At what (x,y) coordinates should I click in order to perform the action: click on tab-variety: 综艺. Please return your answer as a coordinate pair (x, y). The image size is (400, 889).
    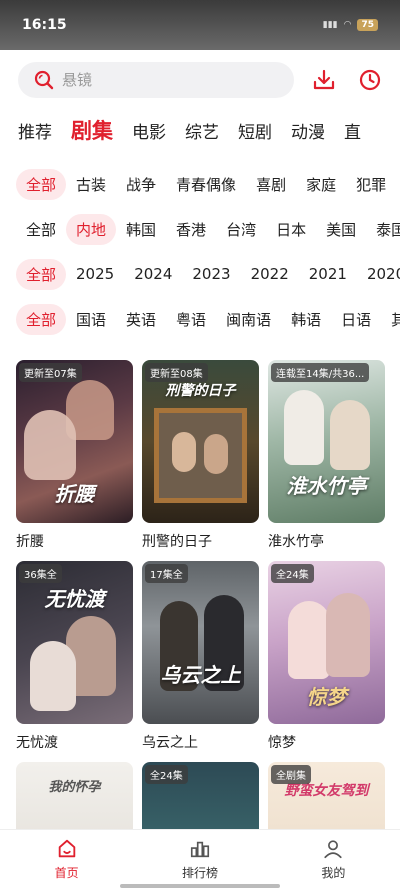
    Looking at the image, I should click on (202, 130).